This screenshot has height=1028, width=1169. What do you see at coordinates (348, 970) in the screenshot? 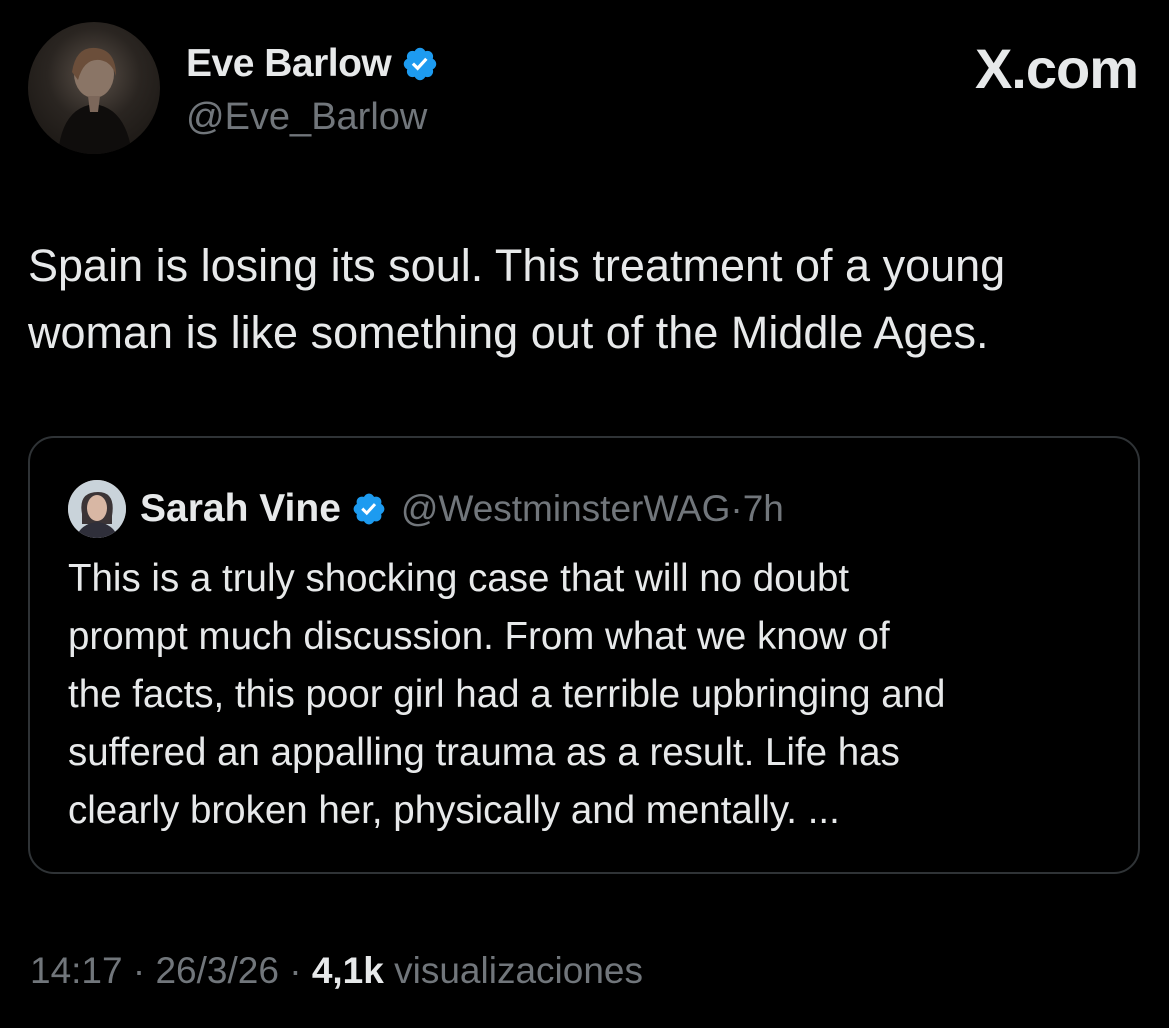
I see `views-count: 4,1k` at bounding box center [348, 970].